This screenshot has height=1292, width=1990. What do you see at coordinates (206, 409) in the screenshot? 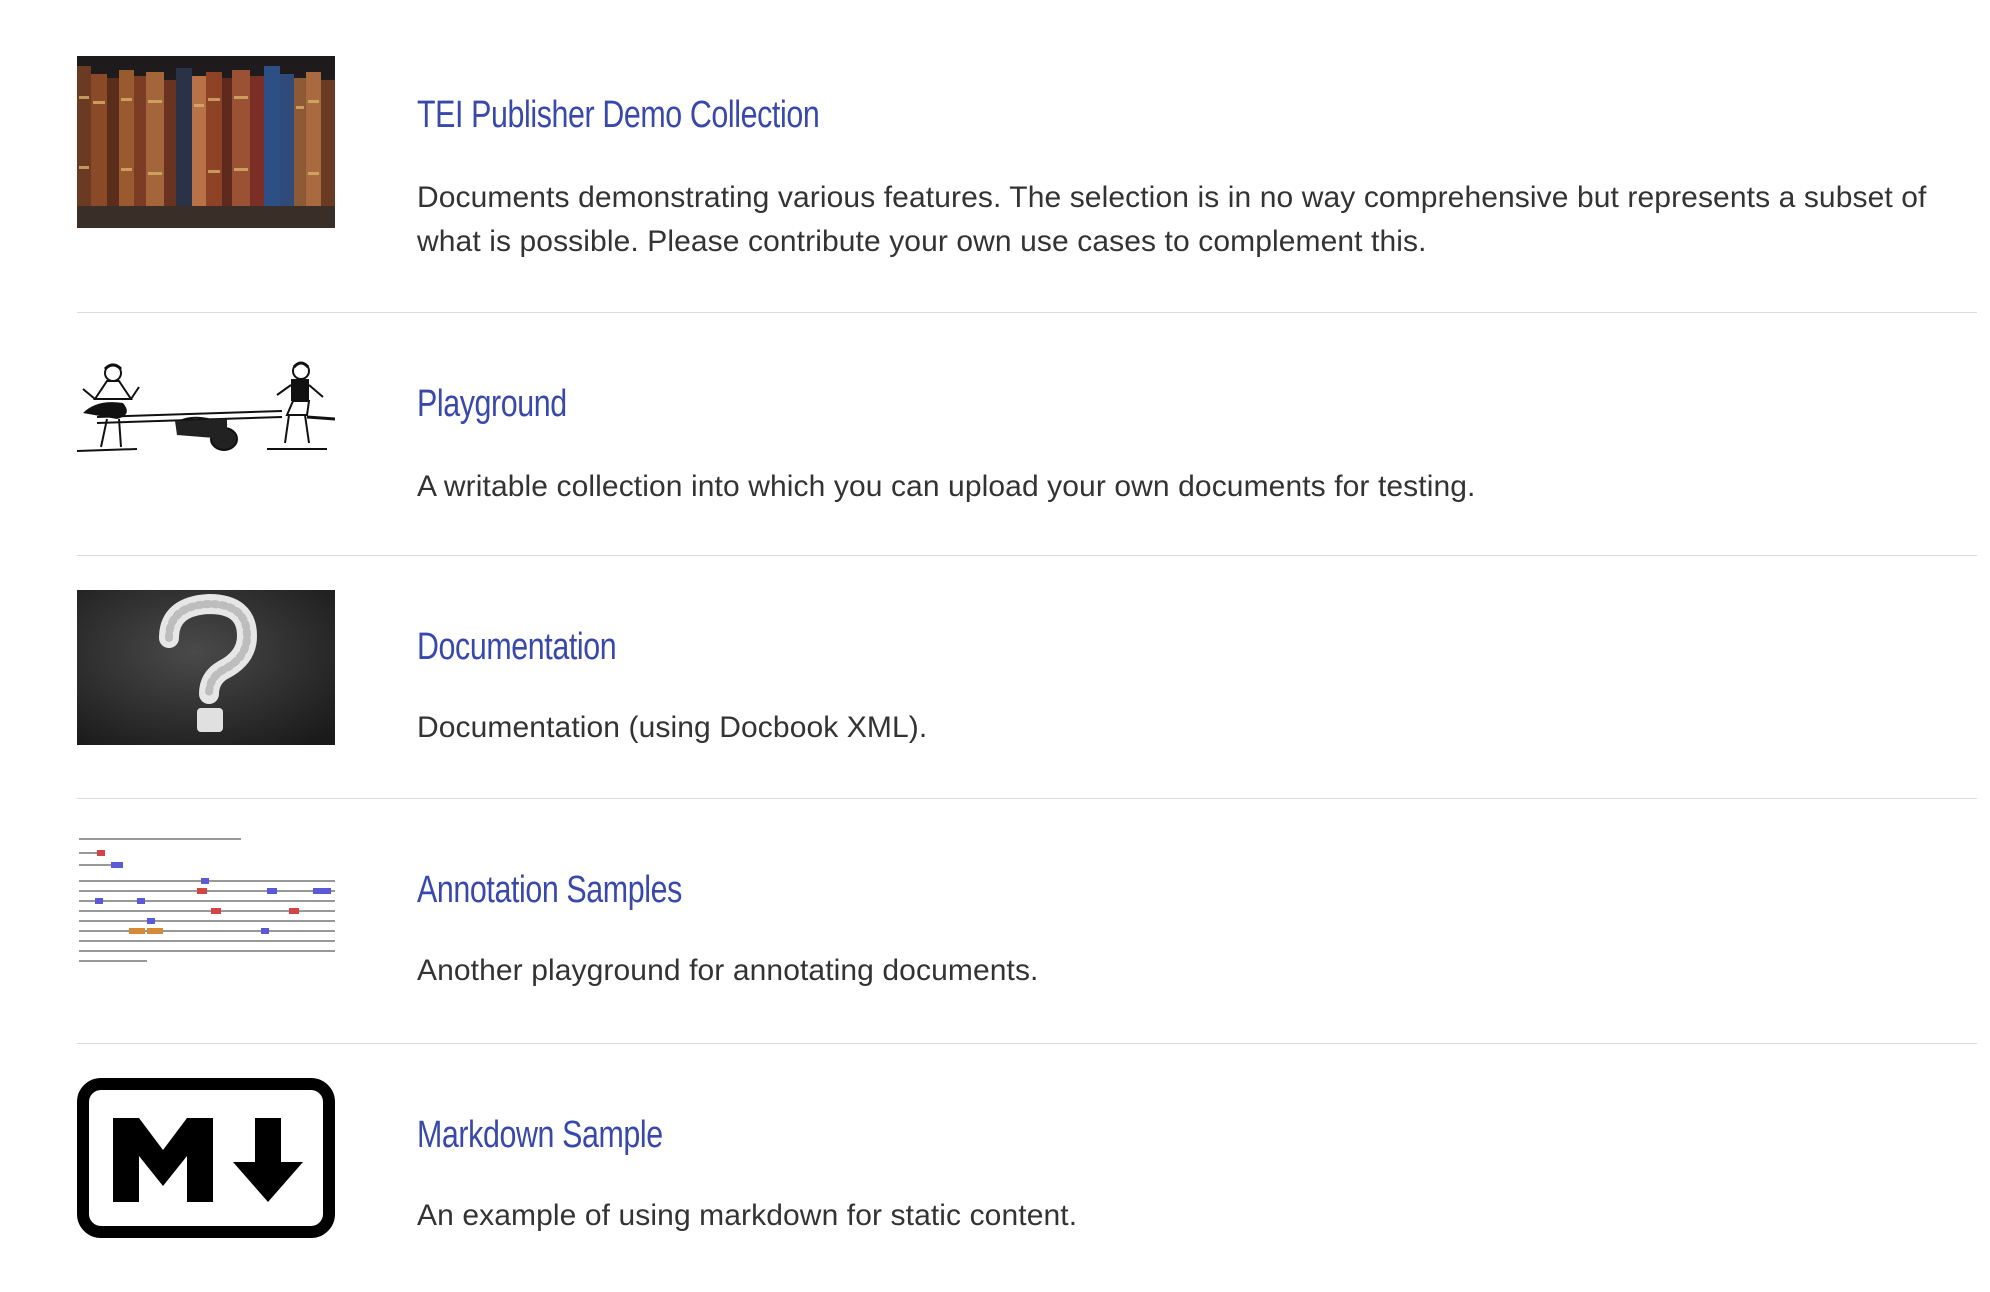
I see `seesaw-illustration` at bounding box center [206, 409].